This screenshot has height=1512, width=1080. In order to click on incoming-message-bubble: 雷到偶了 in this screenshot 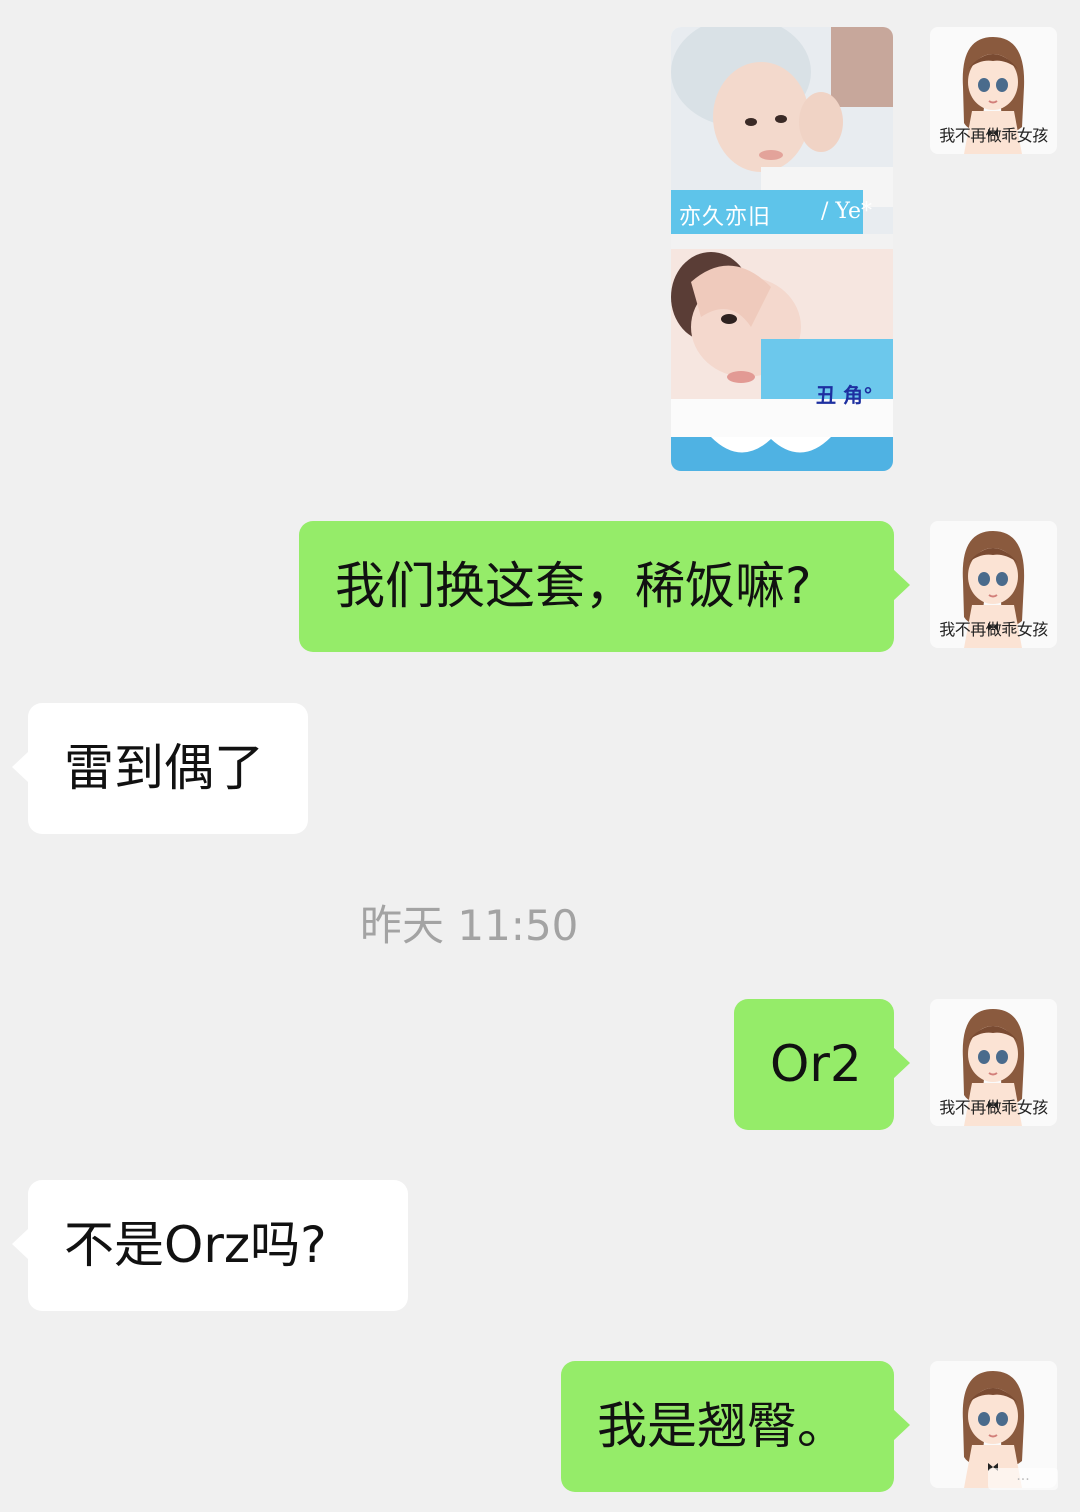, I will do `click(160, 768)`.